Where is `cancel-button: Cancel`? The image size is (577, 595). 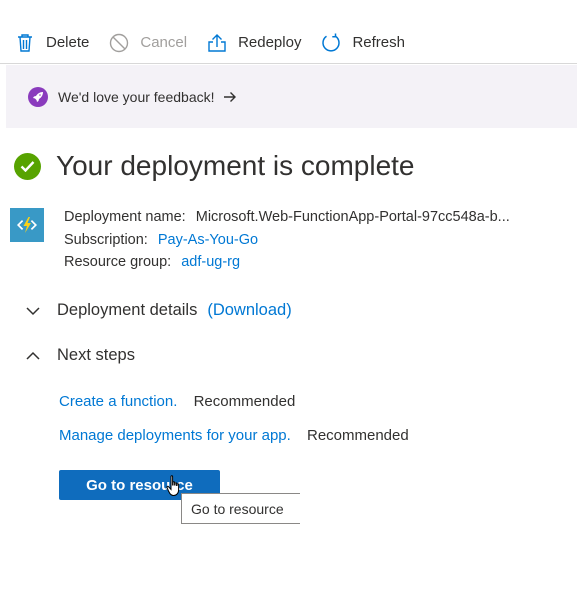 cancel-button: Cancel is located at coordinates (147, 43).